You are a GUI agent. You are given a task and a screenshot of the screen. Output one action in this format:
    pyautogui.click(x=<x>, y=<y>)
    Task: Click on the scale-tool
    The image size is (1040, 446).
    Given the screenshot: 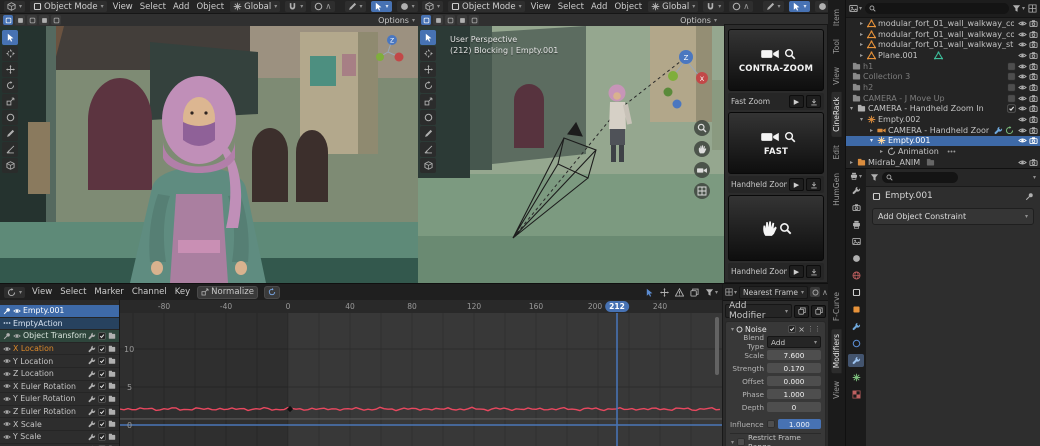 What is the action you would take?
    pyautogui.click(x=10, y=101)
    